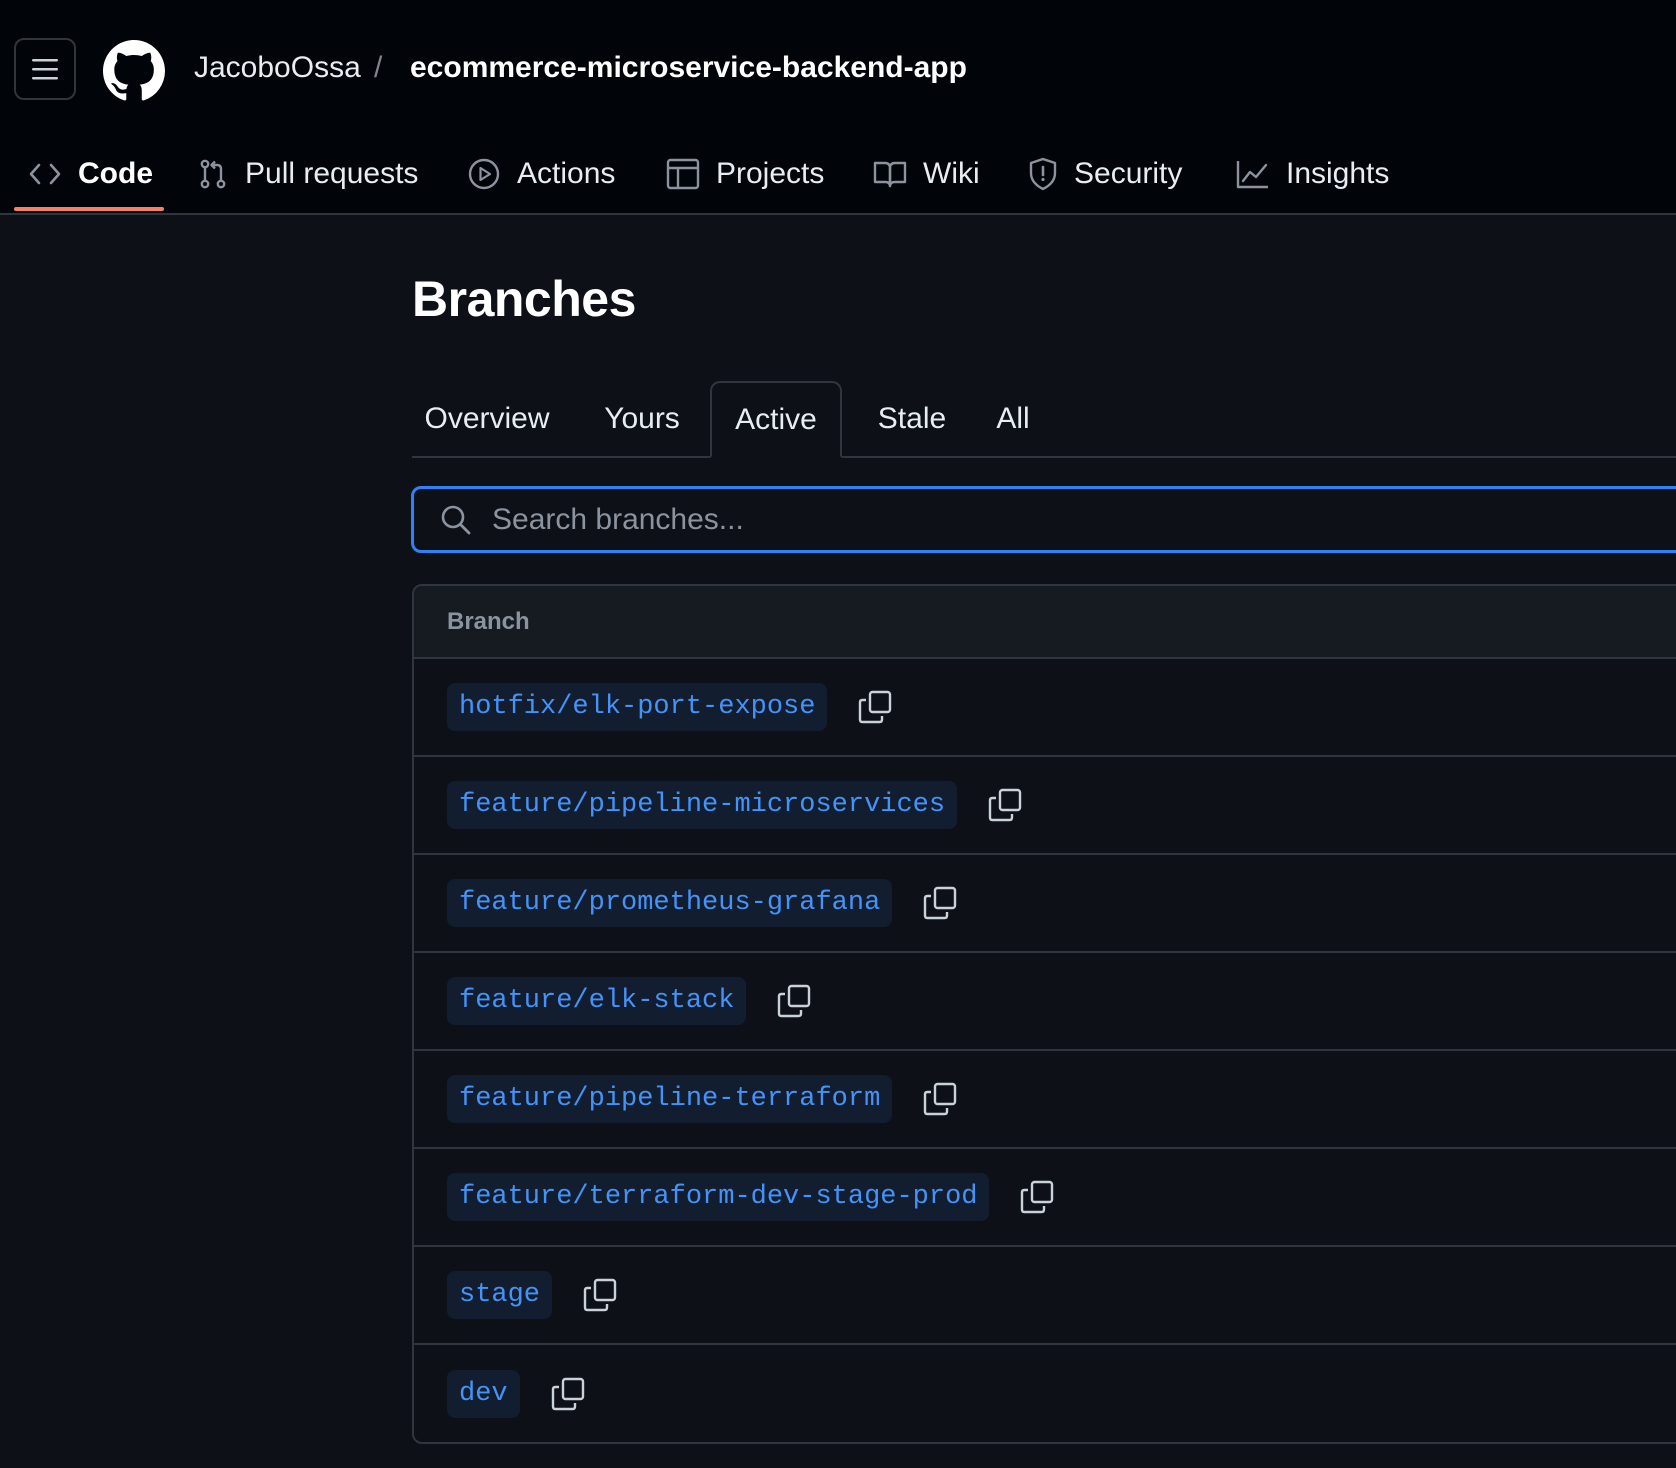 Image resolution: width=1676 pixels, height=1468 pixels. I want to click on hamburger-icon, so click(45, 69).